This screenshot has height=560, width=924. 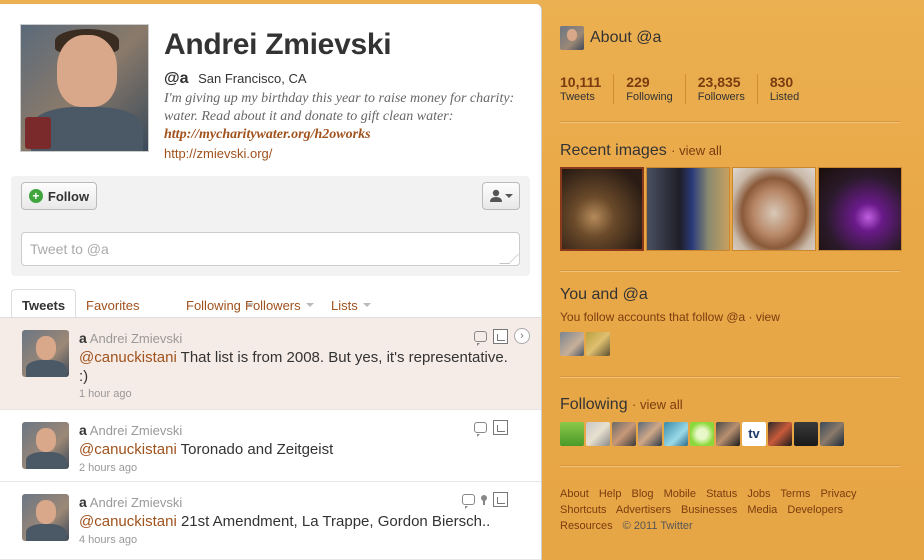 What do you see at coordinates (613, 150) in the screenshot?
I see `recent-images-title: Recent images` at bounding box center [613, 150].